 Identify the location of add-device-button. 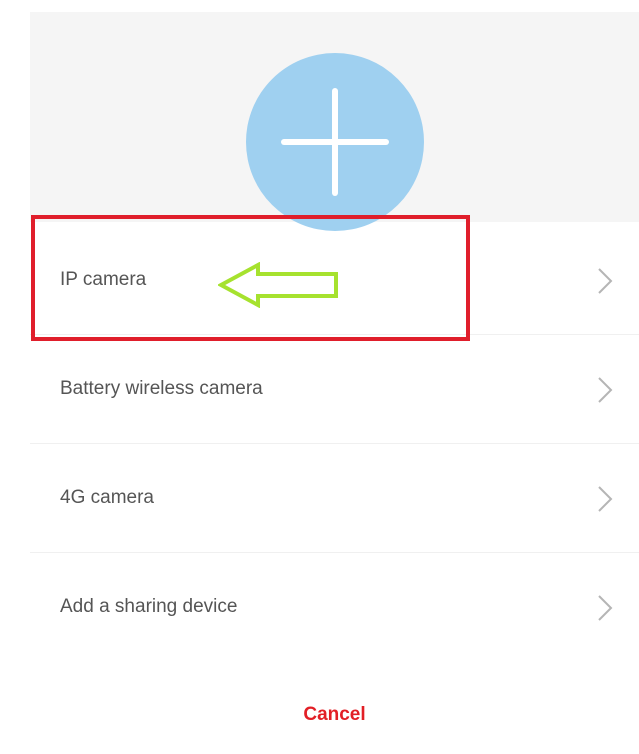
(335, 142).